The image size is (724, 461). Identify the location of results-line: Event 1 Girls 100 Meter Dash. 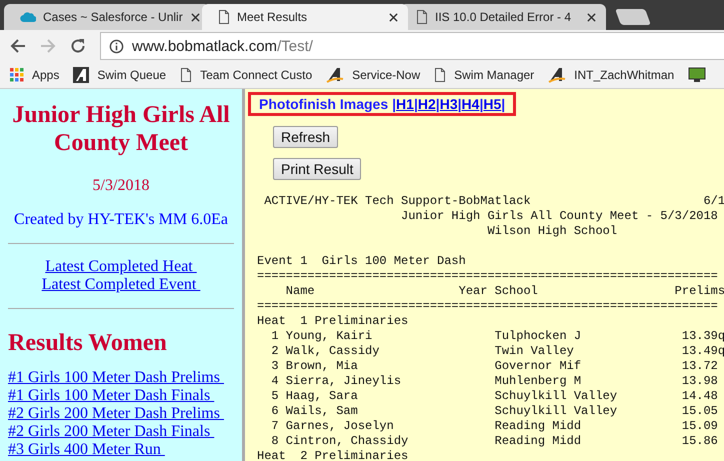
(361, 261).